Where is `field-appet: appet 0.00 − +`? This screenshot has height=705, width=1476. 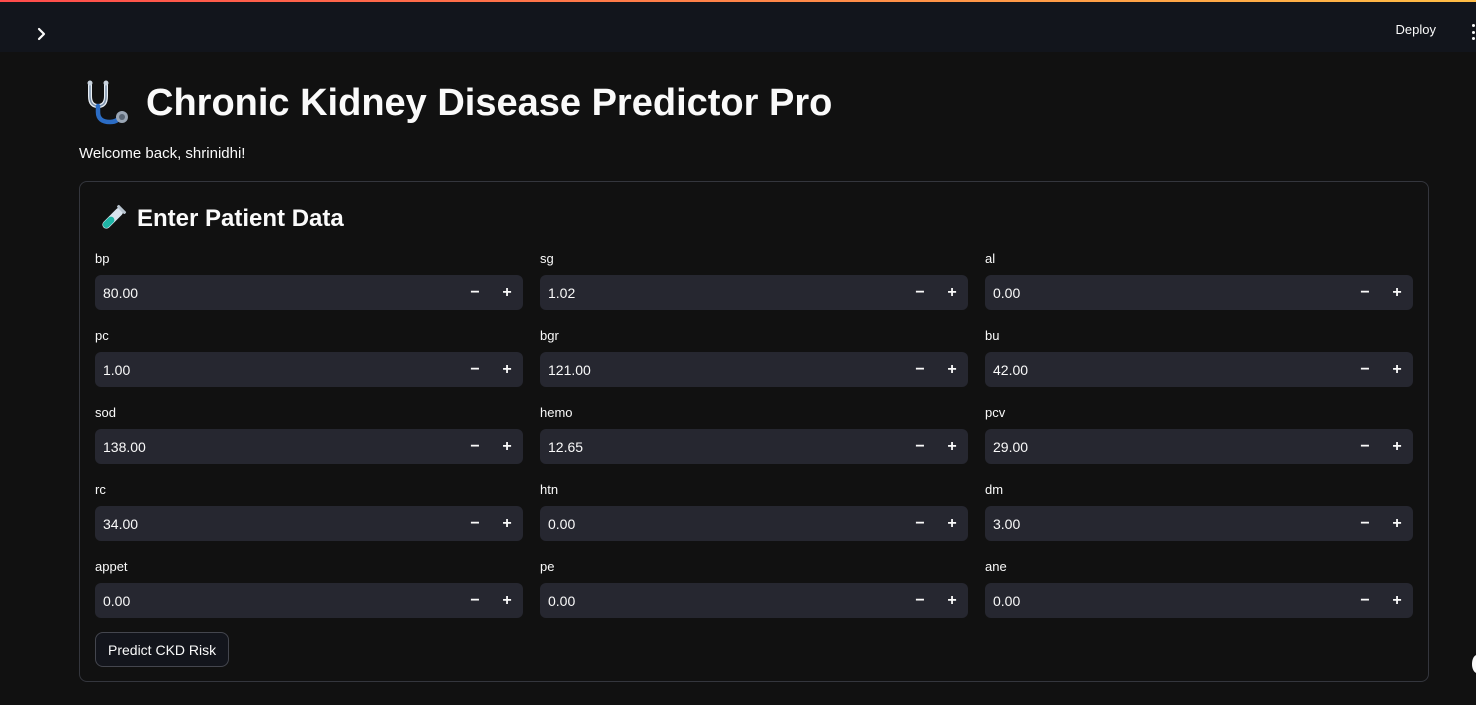 field-appet: appet 0.00 − + is located at coordinates (309, 588).